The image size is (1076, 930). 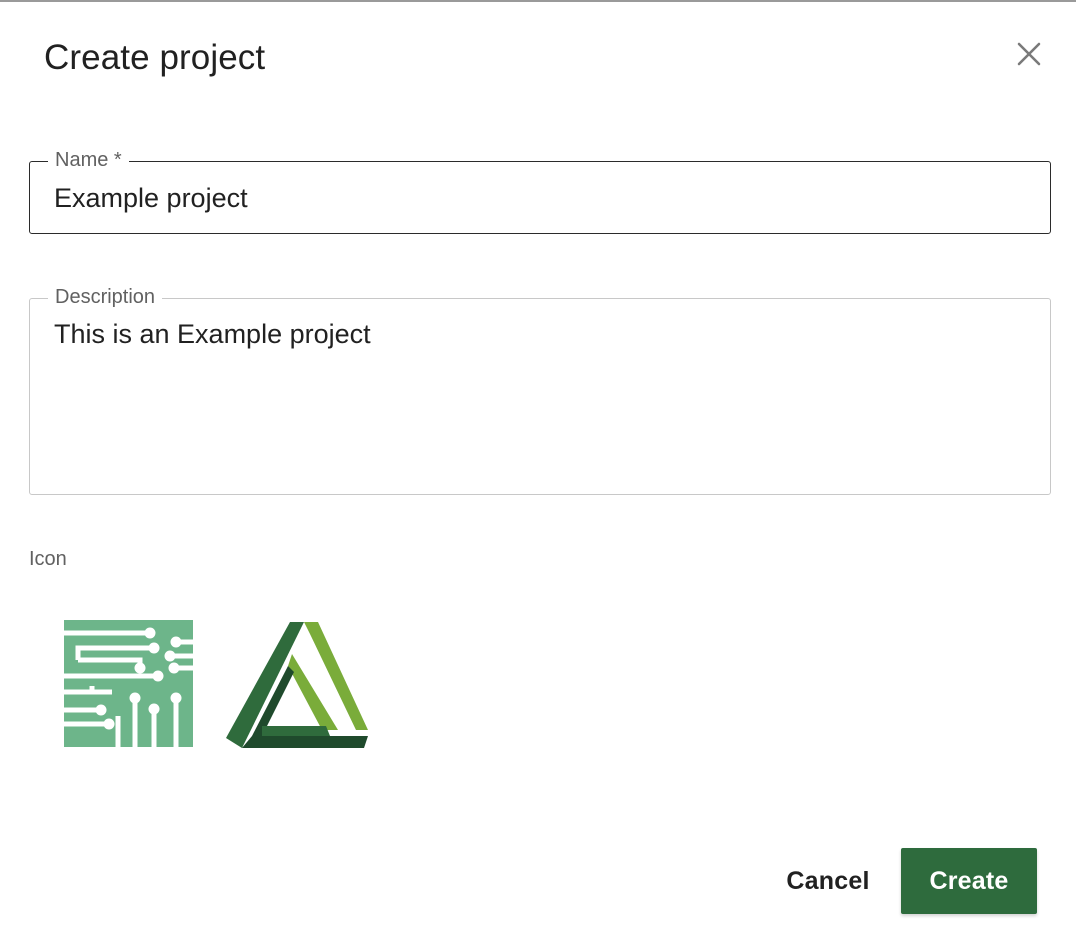 What do you see at coordinates (48, 559) in the screenshot?
I see `icon-section-label: Icon` at bounding box center [48, 559].